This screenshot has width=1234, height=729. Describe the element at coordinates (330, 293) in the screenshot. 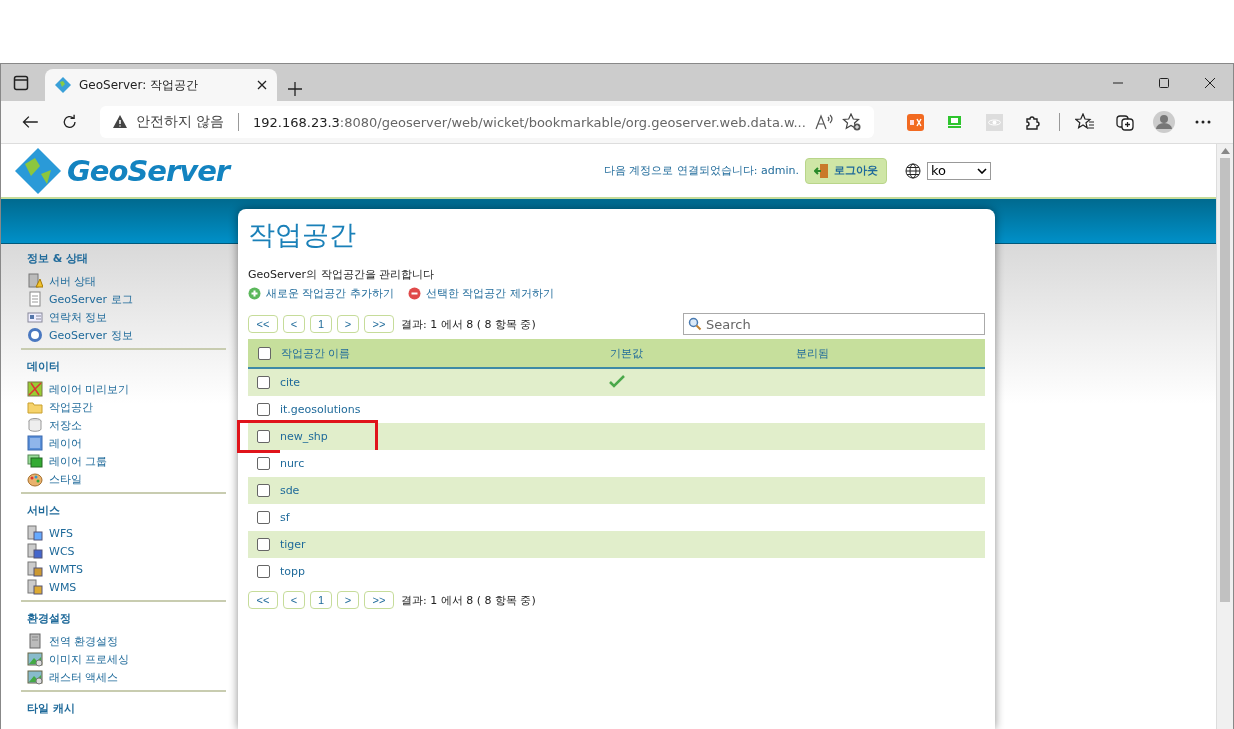

I see `add-workspace-link: 새로운 작업공간 추가하기` at that location.